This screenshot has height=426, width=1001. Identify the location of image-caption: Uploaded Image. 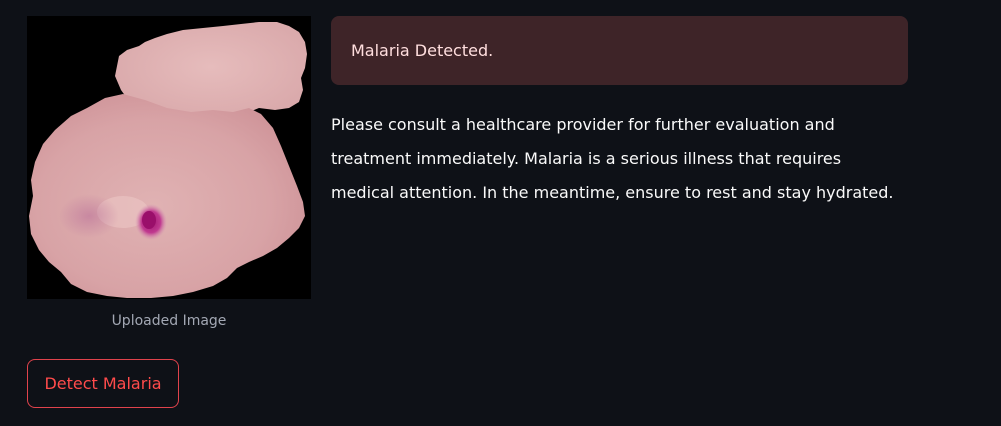
(169, 321).